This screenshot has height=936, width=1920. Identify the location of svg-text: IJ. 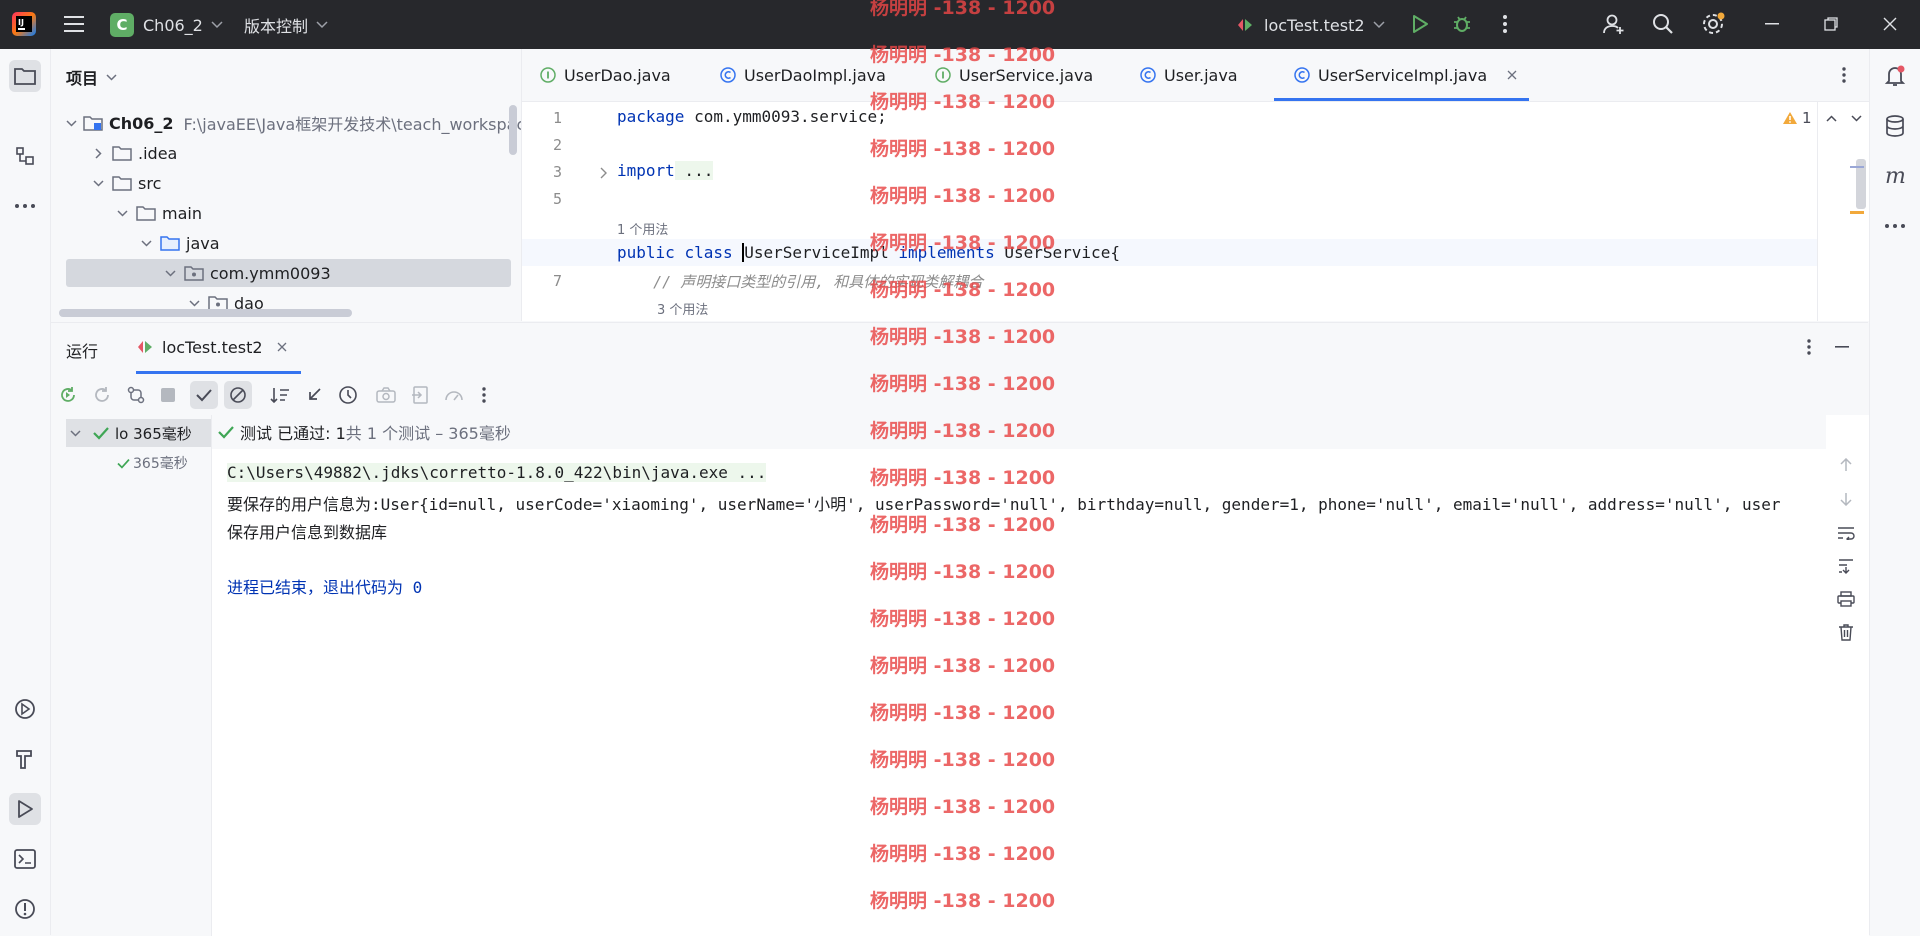
(21, 22).